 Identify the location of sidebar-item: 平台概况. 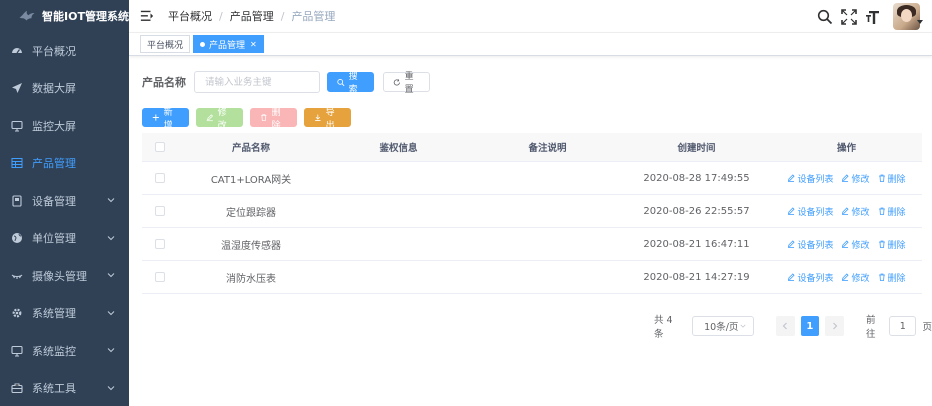
(64, 51).